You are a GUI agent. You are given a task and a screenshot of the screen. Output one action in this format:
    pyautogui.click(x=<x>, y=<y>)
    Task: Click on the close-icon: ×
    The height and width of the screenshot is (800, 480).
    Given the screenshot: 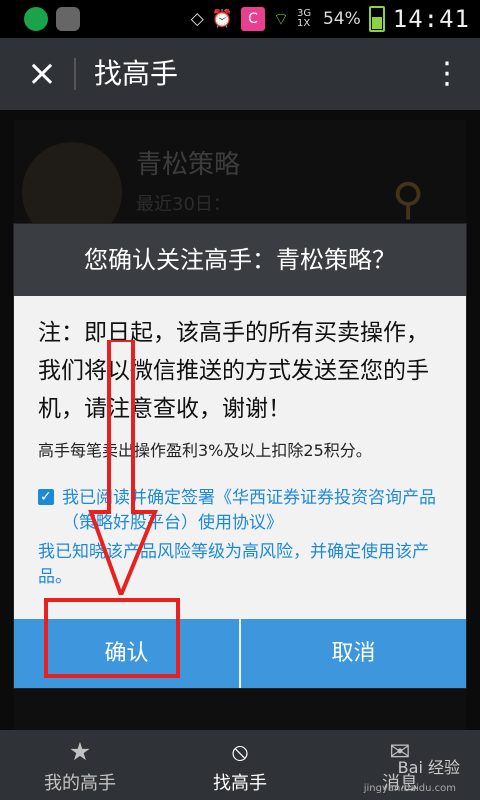 What is the action you would take?
    pyautogui.click(x=42, y=74)
    